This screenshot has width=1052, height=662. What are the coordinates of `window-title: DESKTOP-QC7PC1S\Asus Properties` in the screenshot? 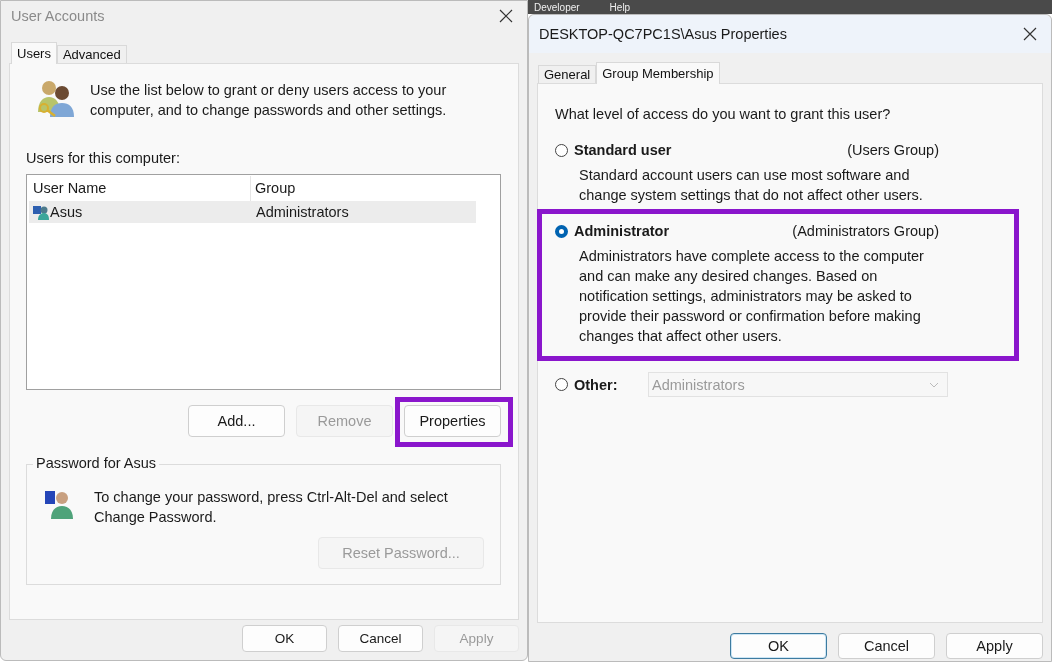 It's located at (663, 34).